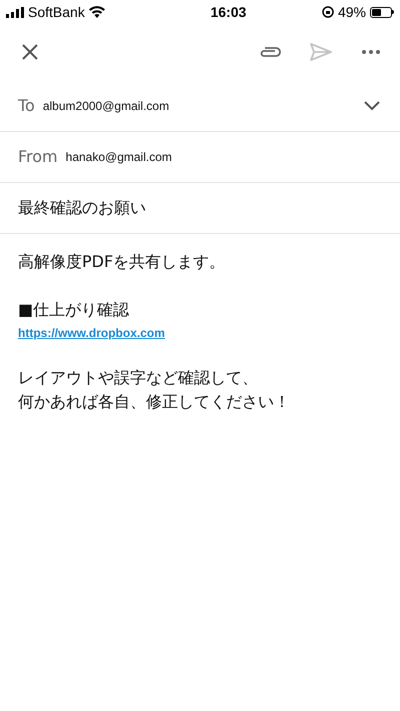 Image resolution: width=400 pixels, height=711 pixels. Describe the element at coordinates (203, 105) in the screenshot. I see `to-field: album2000@gmail.com` at that location.